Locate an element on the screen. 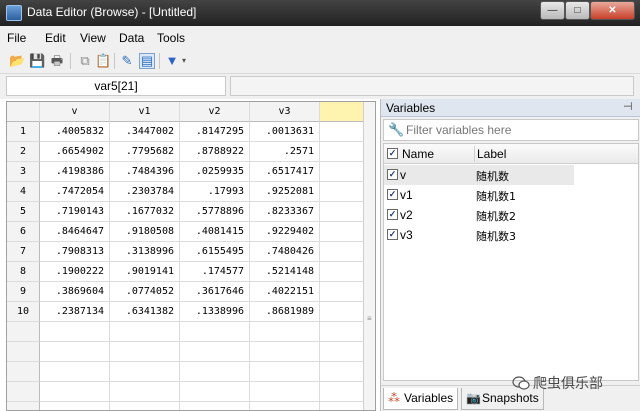 The image size is (640, 411). scroll-grip-icon: ≡ is located at coordinates (369, 319).